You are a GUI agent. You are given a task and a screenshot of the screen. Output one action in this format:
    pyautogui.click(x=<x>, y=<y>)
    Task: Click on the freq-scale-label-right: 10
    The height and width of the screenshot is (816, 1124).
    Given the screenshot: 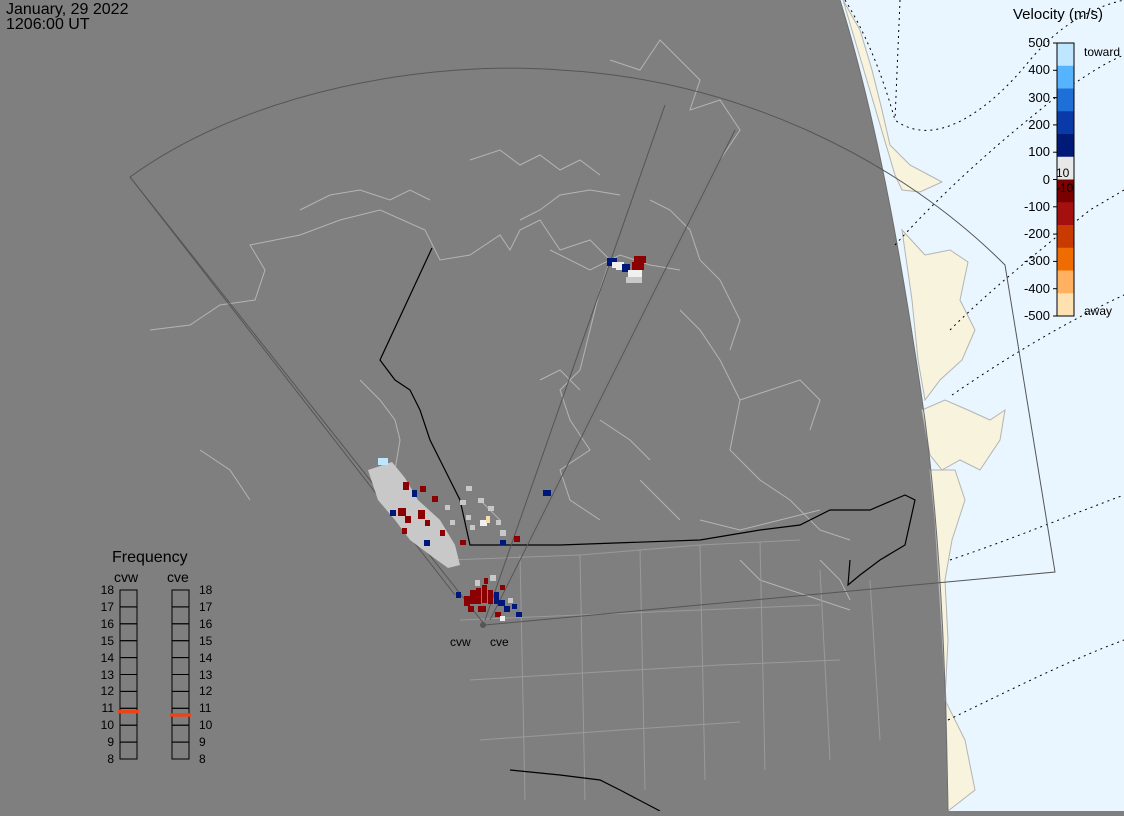 What is the action you would take?
    pyautogui.click(x=206, y=725)
    